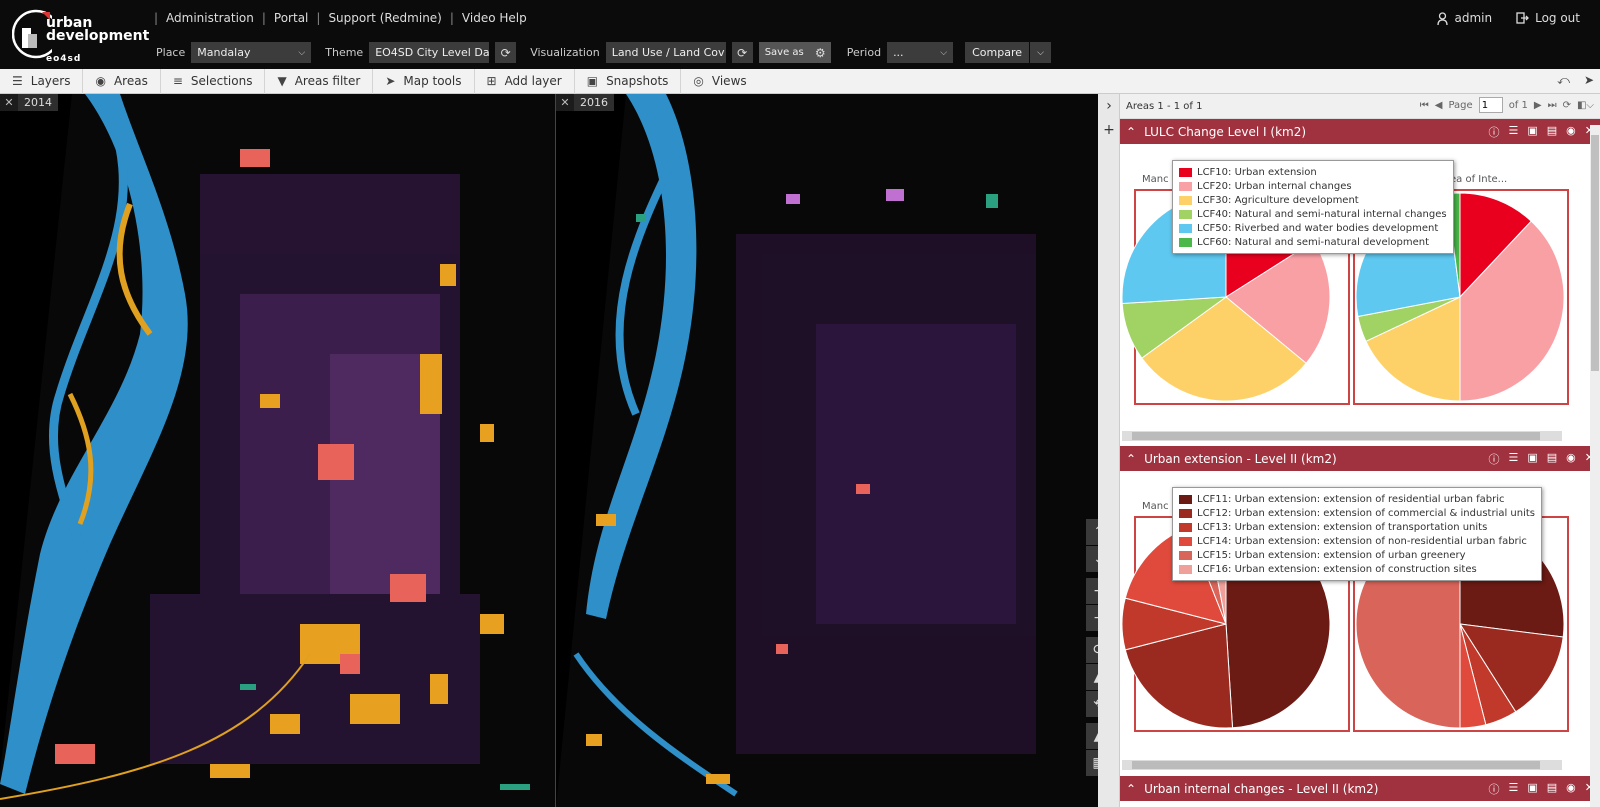  What do you see at coordinates (494, 18) in the screenshot?
I see `nav-link-video-help: Video Help` at bounding box center [494, 18].